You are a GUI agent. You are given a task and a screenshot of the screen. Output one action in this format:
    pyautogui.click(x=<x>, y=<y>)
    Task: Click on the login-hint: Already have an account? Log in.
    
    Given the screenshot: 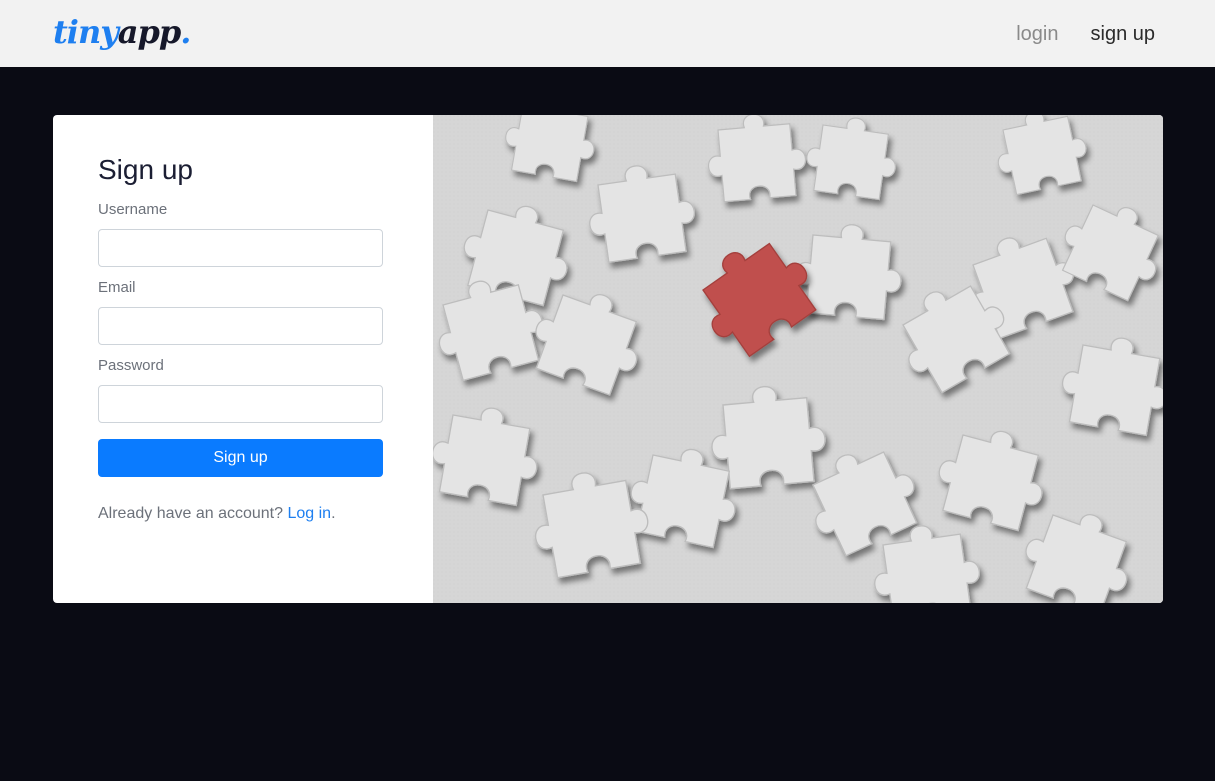 What is the action you would take?
    pyautogui.click(x=217, y=514)
    